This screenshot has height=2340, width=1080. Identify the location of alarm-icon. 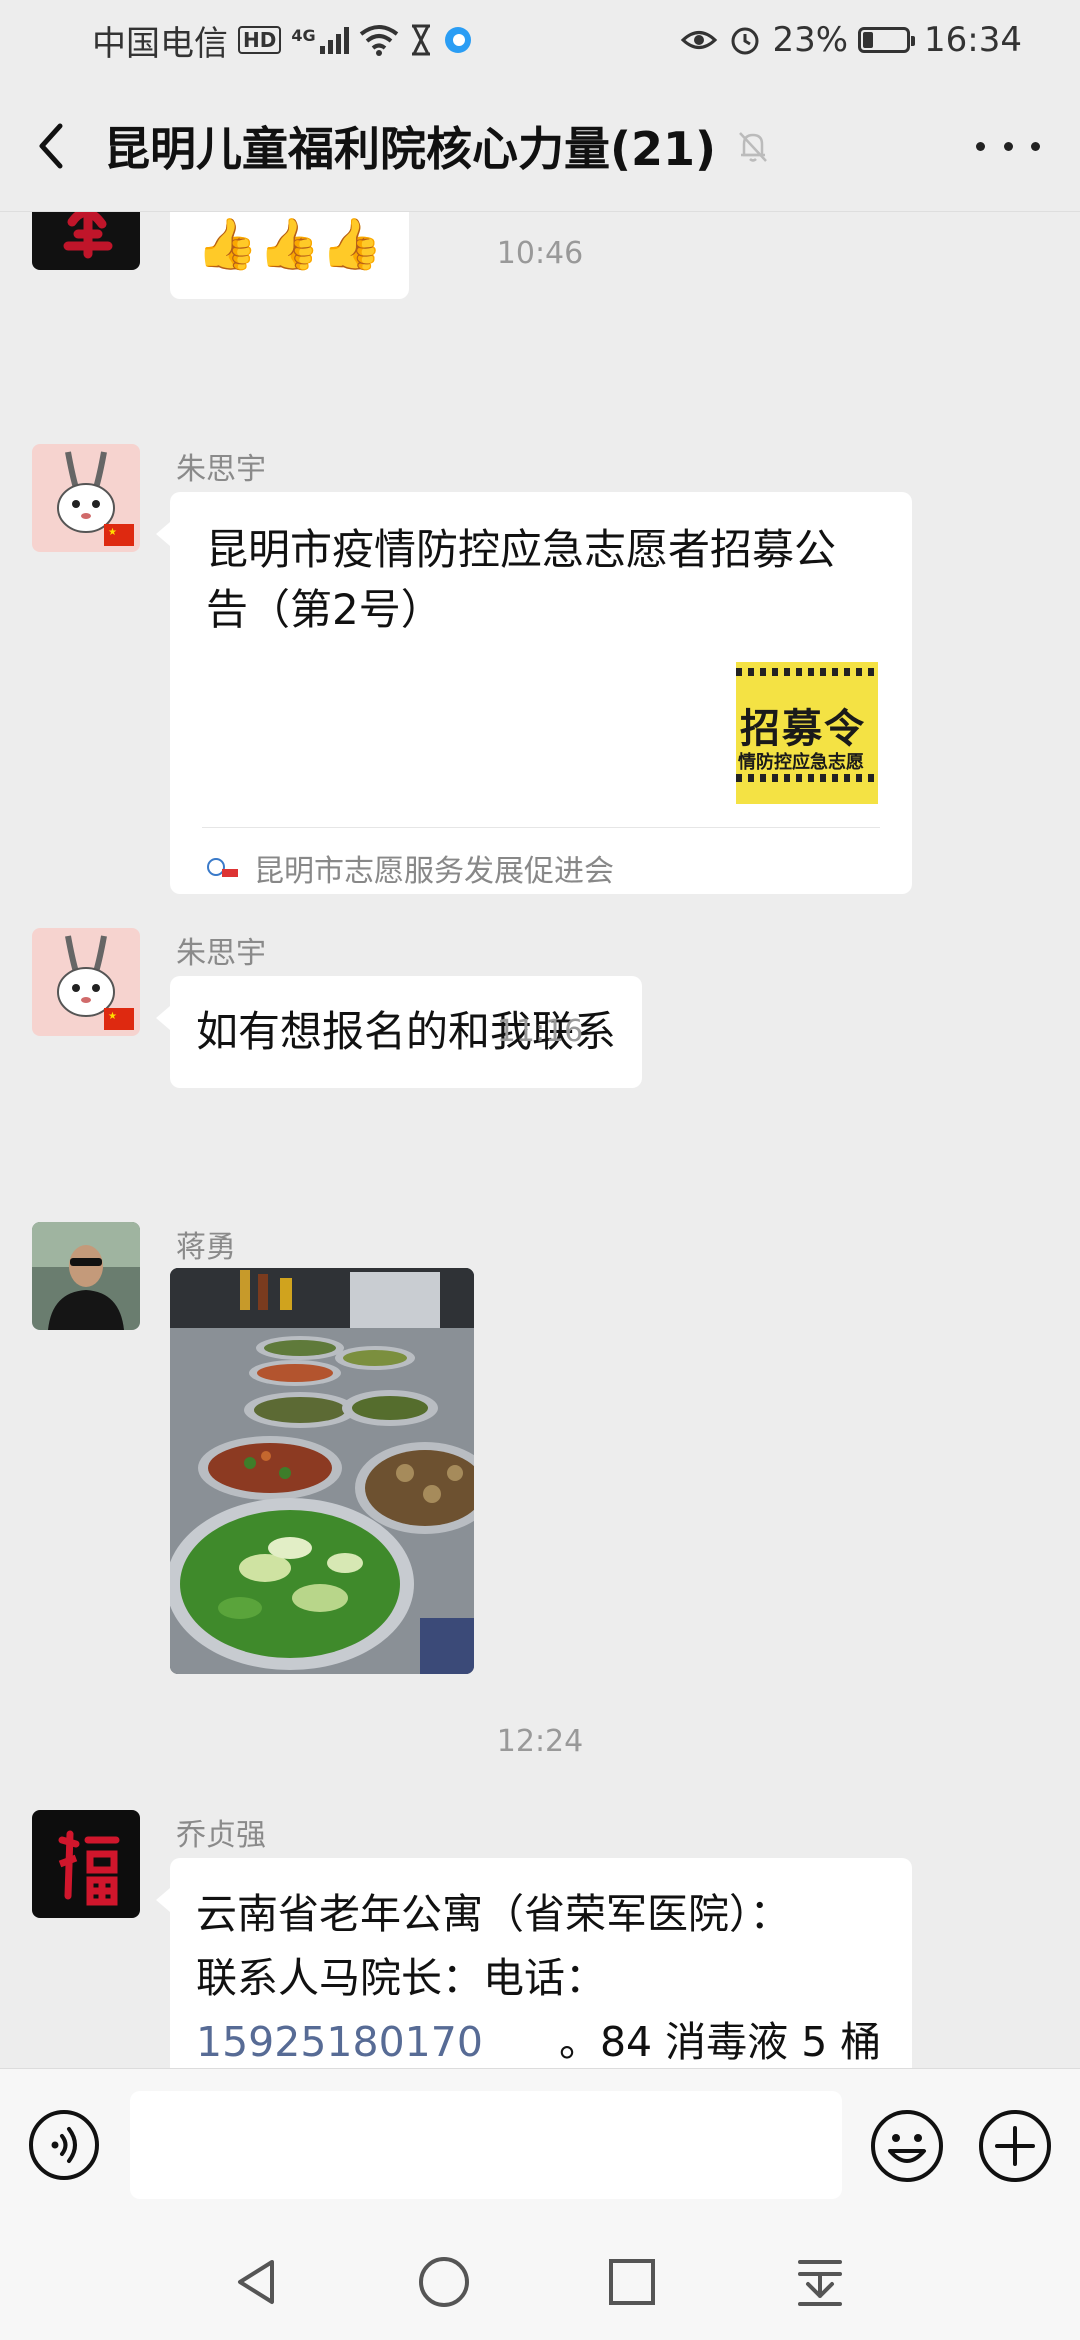
(745, 41).